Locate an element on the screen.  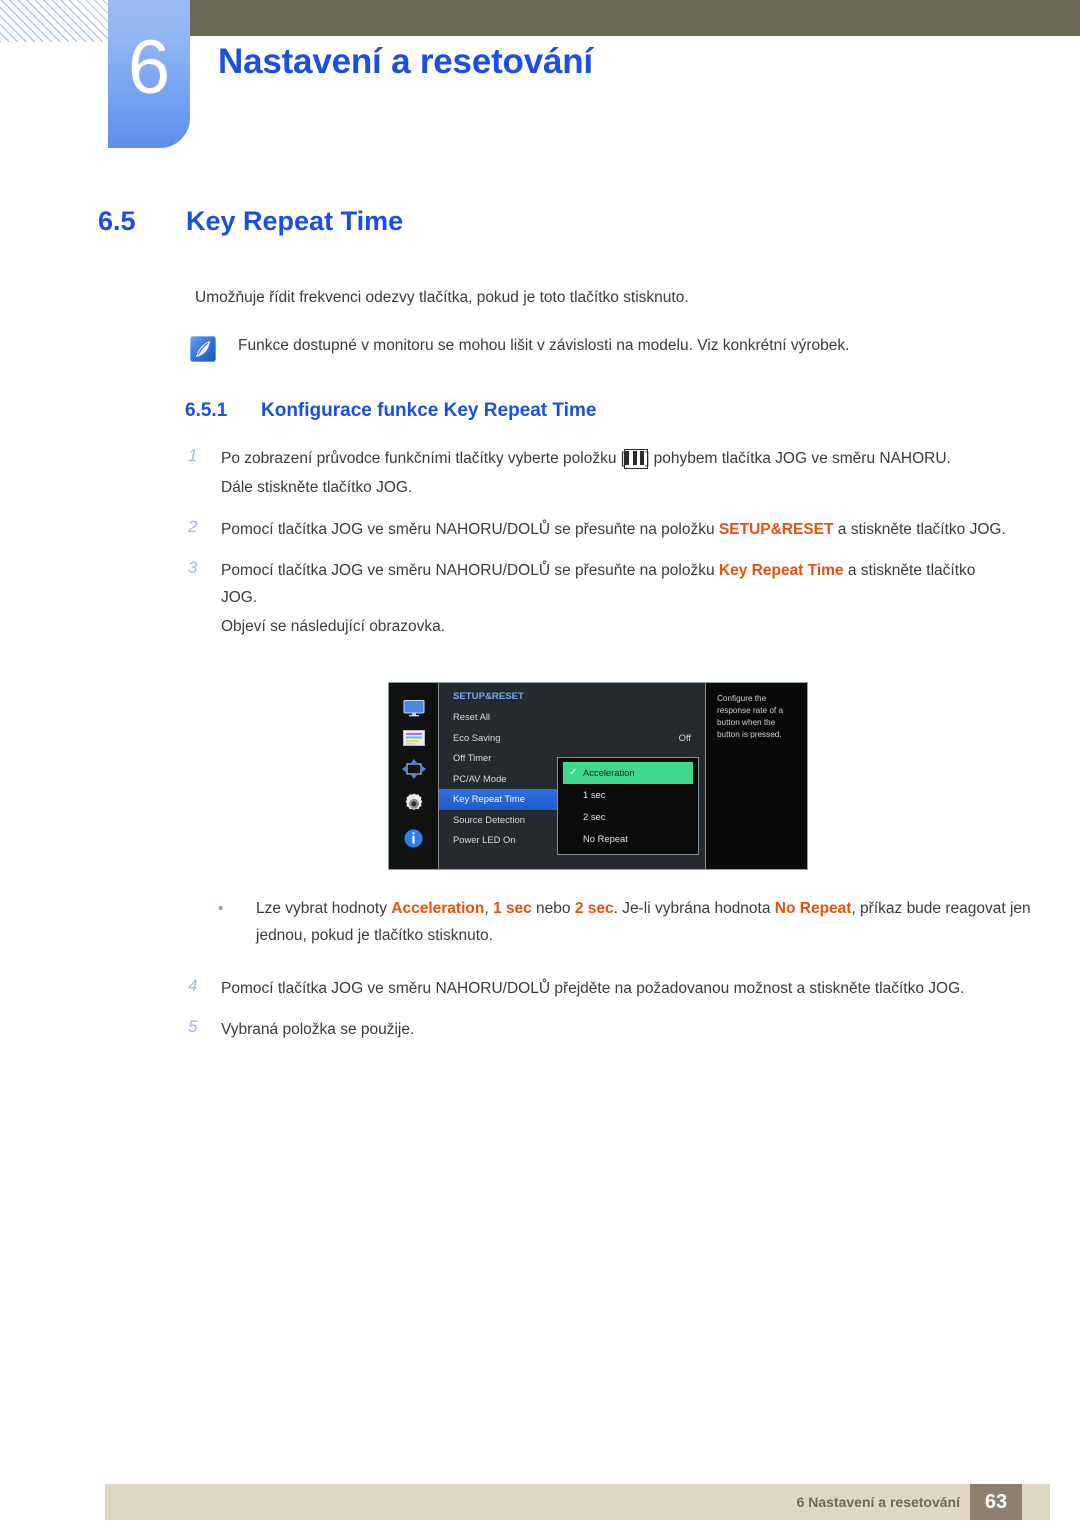
osd-item-label: Reset All is located at coordinates (471, 717).